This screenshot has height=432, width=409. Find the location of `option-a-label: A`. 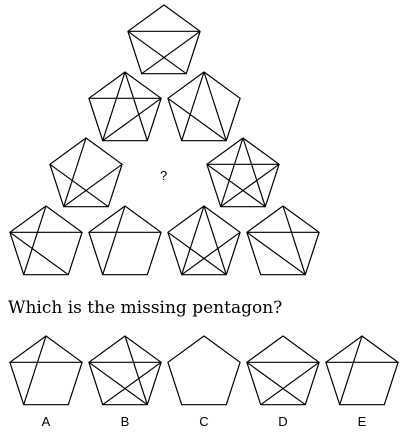

option-a-label: A is located at coordinates (46, 421).